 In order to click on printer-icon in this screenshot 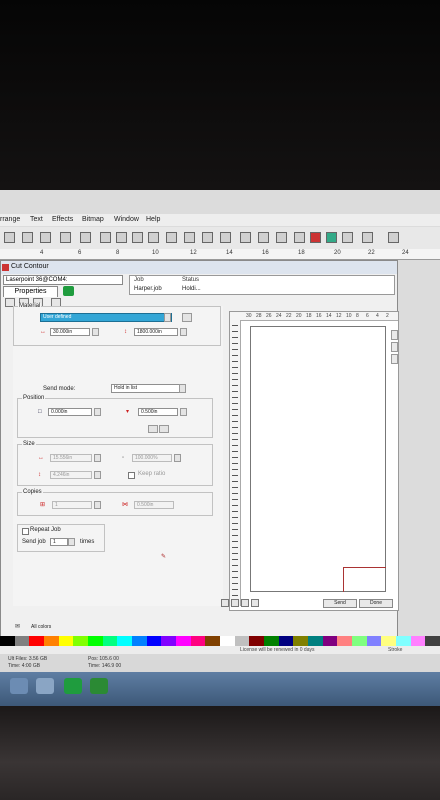, I will do `click(9, 237)`.